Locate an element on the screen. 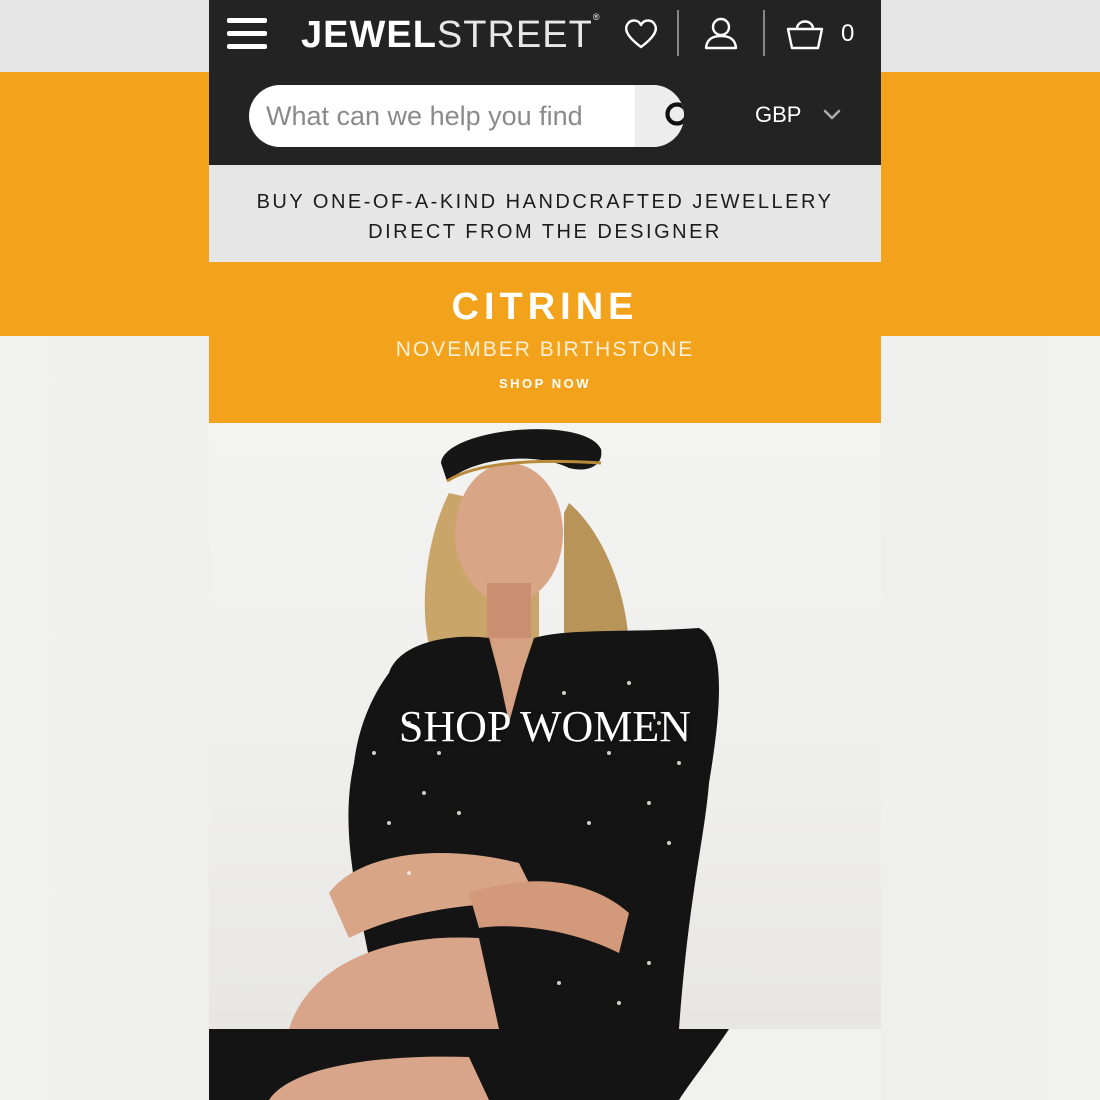 The height and width of the screenshot is (1100, 1100). heart-icon is located at coordinates (641, 34).